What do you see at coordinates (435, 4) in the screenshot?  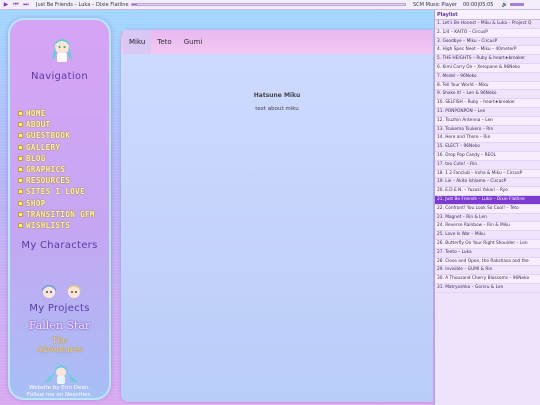 I see `player-name: SCM Music Player` at bounding box center [435, 4].